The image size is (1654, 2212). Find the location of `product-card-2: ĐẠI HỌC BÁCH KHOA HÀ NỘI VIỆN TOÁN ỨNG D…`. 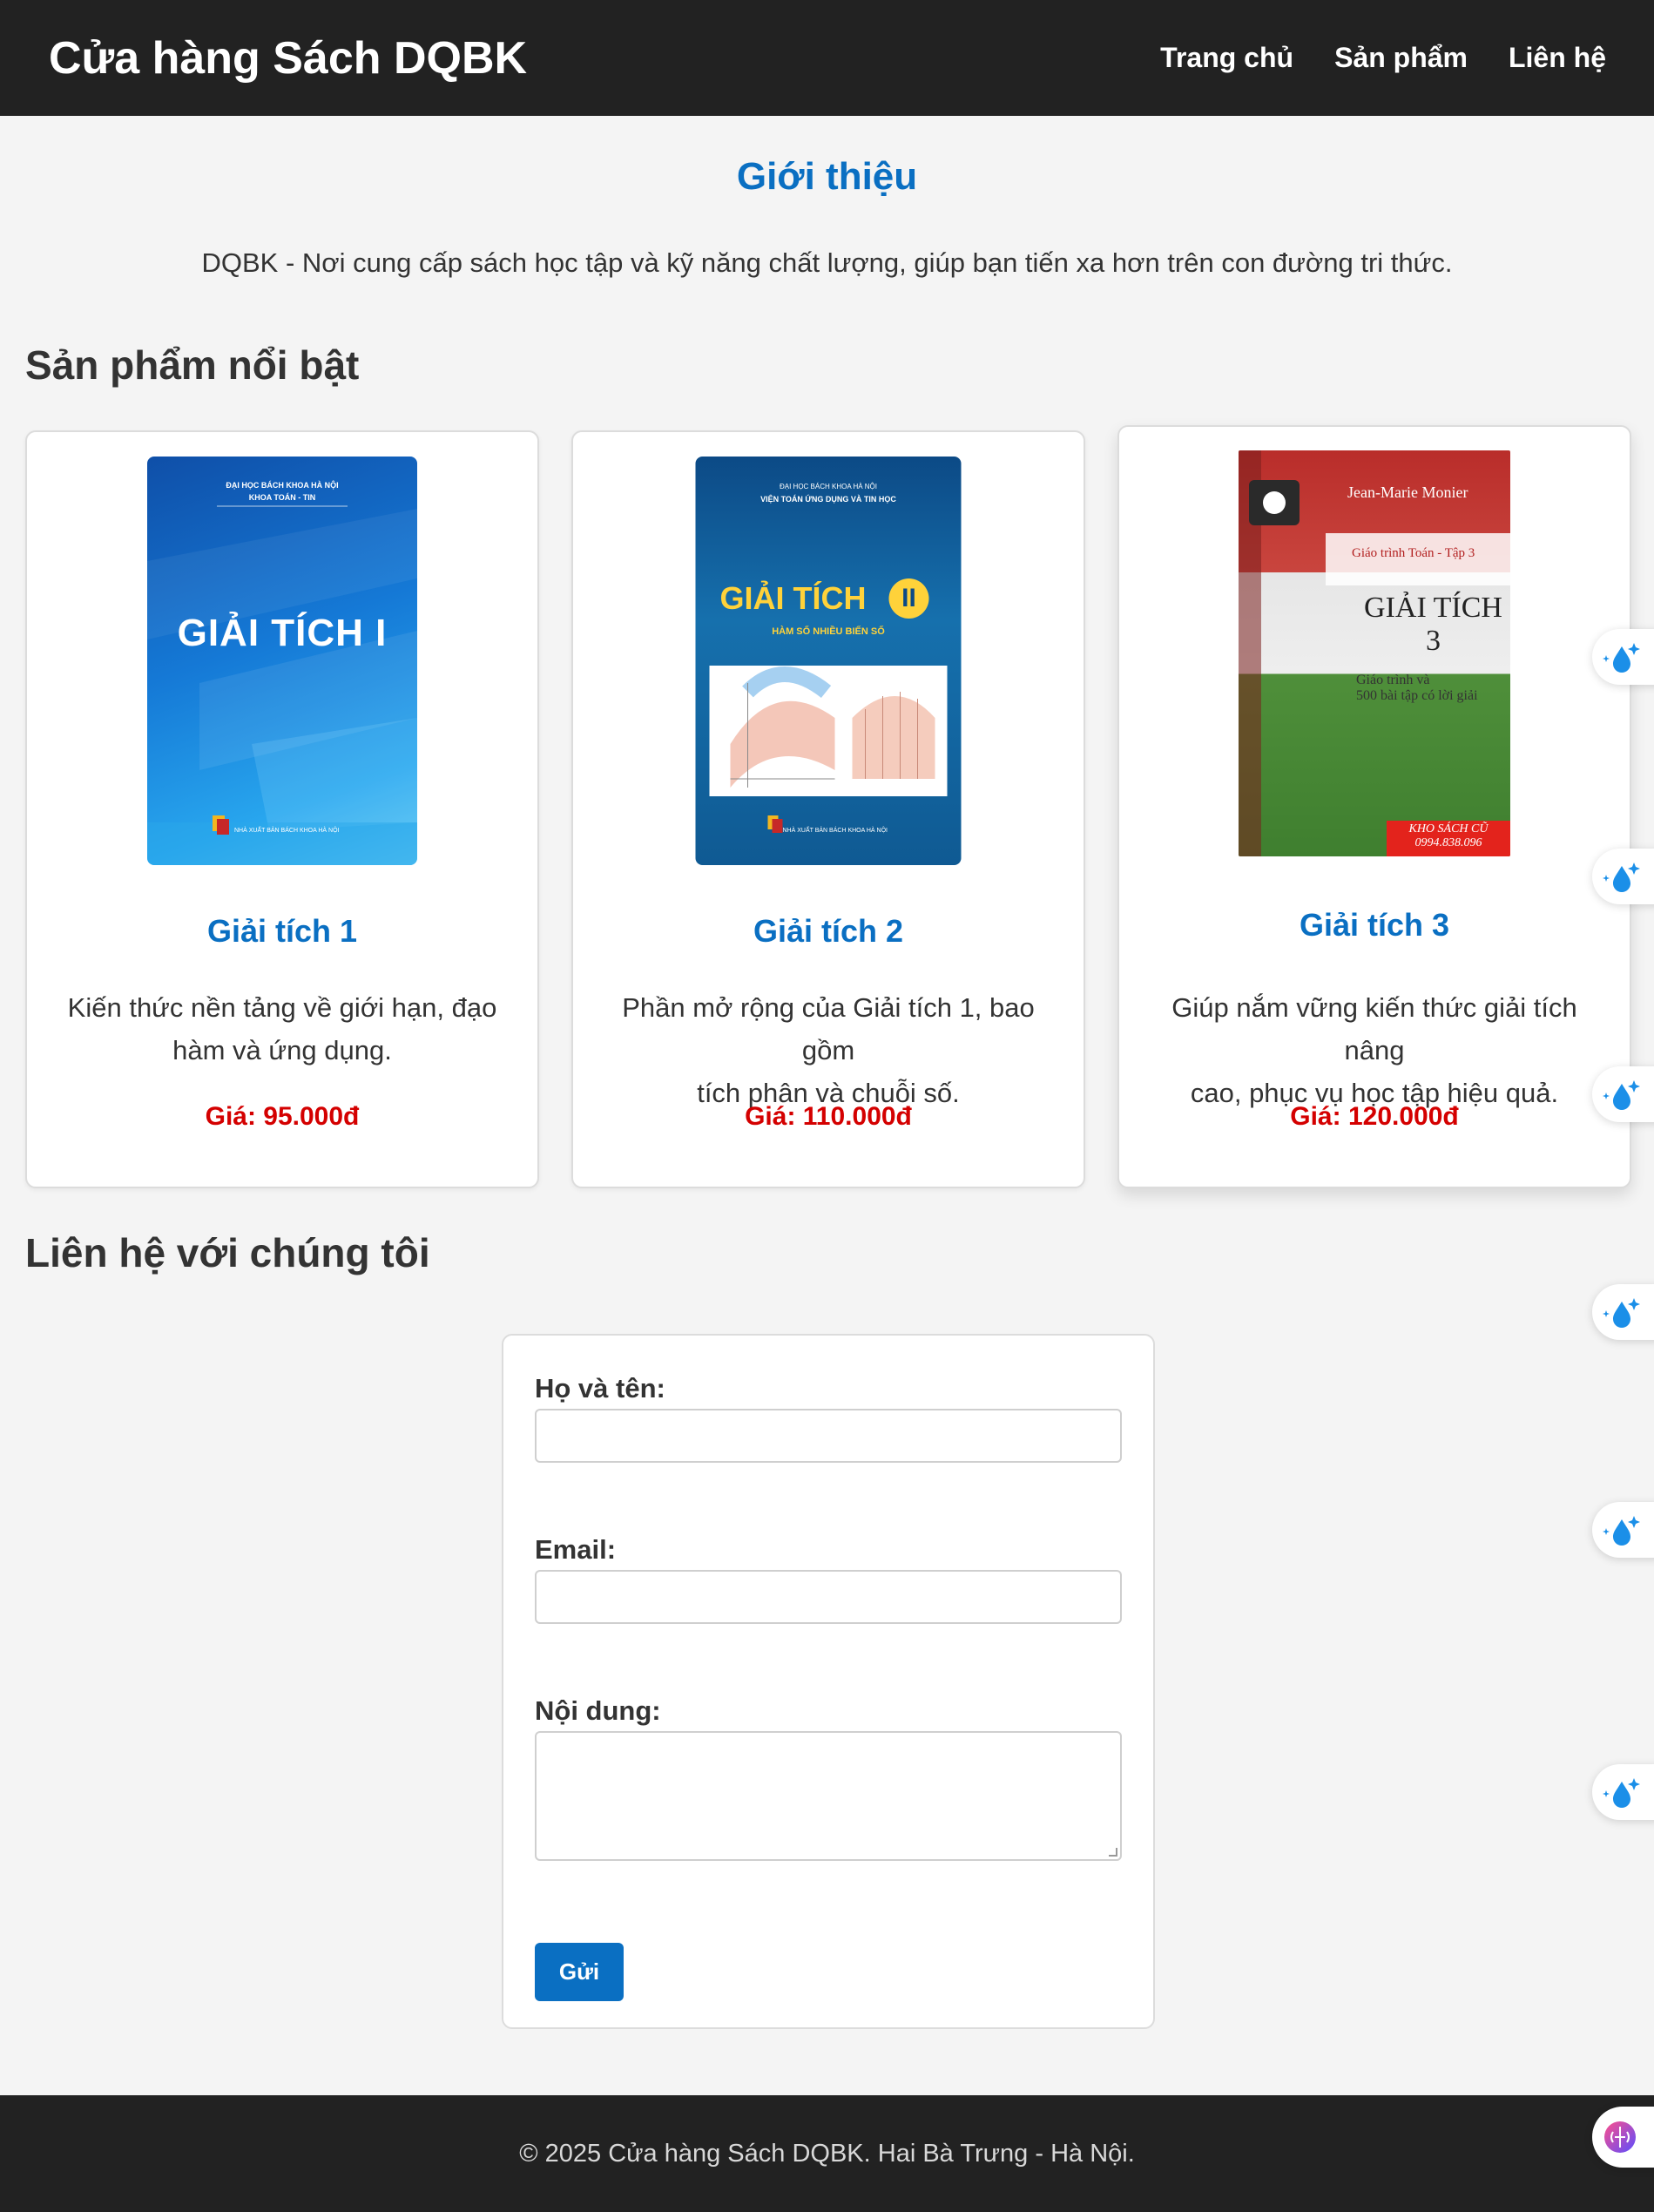

product-card-2: ĐẠI HỌC BÁCH KHOA HÀ NỘI VIỆN TOÁN ỨNG D… is located at coordinates (828, 809).